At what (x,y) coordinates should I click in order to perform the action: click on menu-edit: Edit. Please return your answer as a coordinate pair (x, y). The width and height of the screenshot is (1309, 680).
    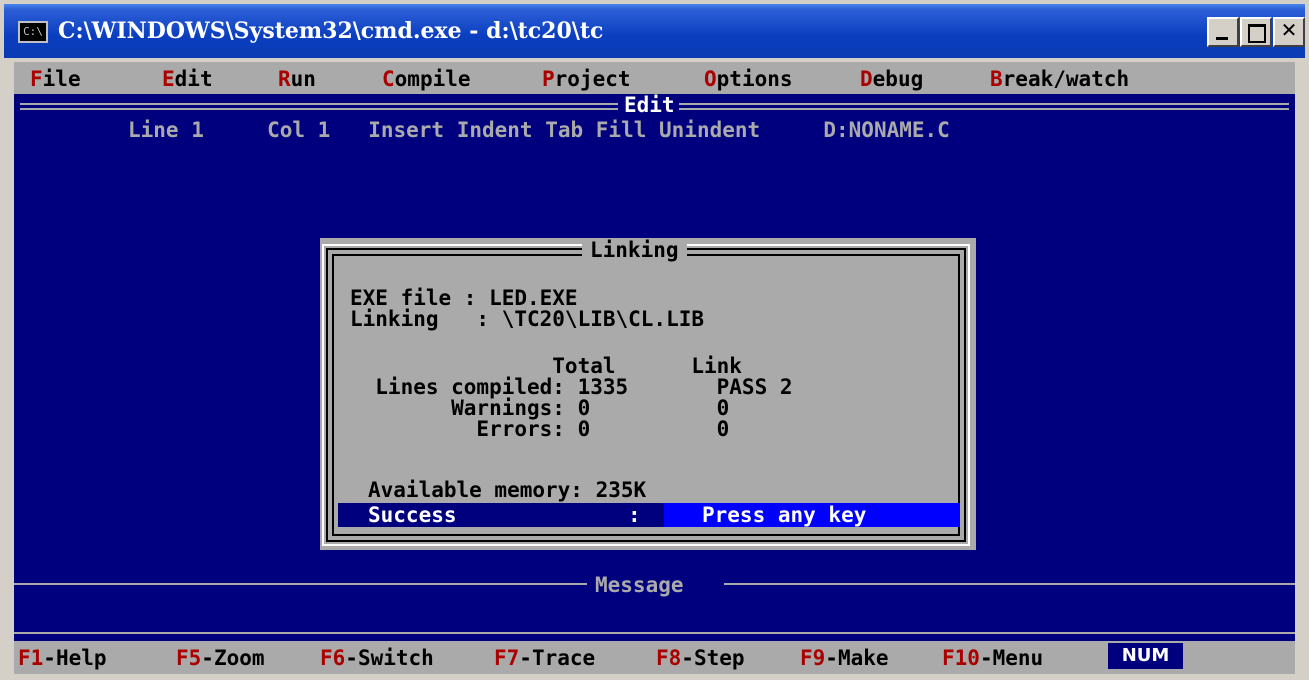
    Looking at the image, I should click on (187, 79).